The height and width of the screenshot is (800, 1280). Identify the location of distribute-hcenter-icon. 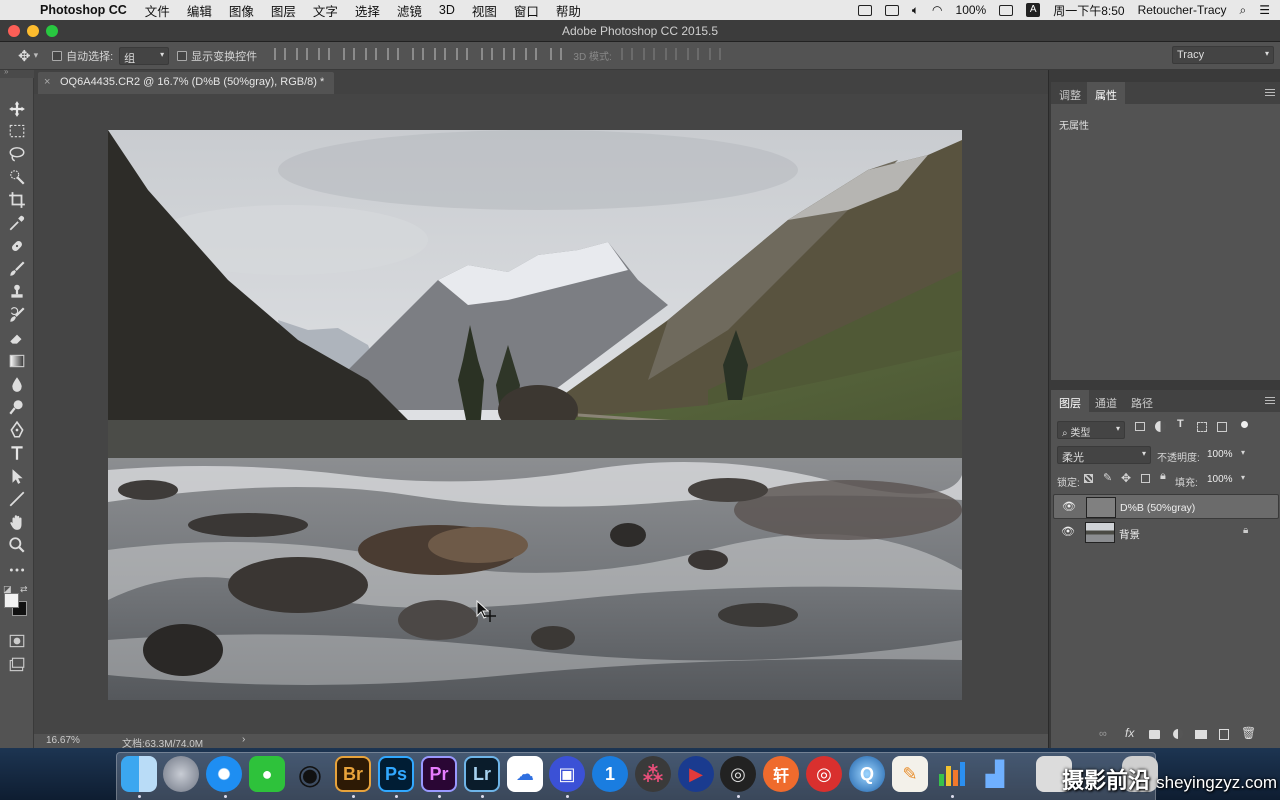
(509, 54).